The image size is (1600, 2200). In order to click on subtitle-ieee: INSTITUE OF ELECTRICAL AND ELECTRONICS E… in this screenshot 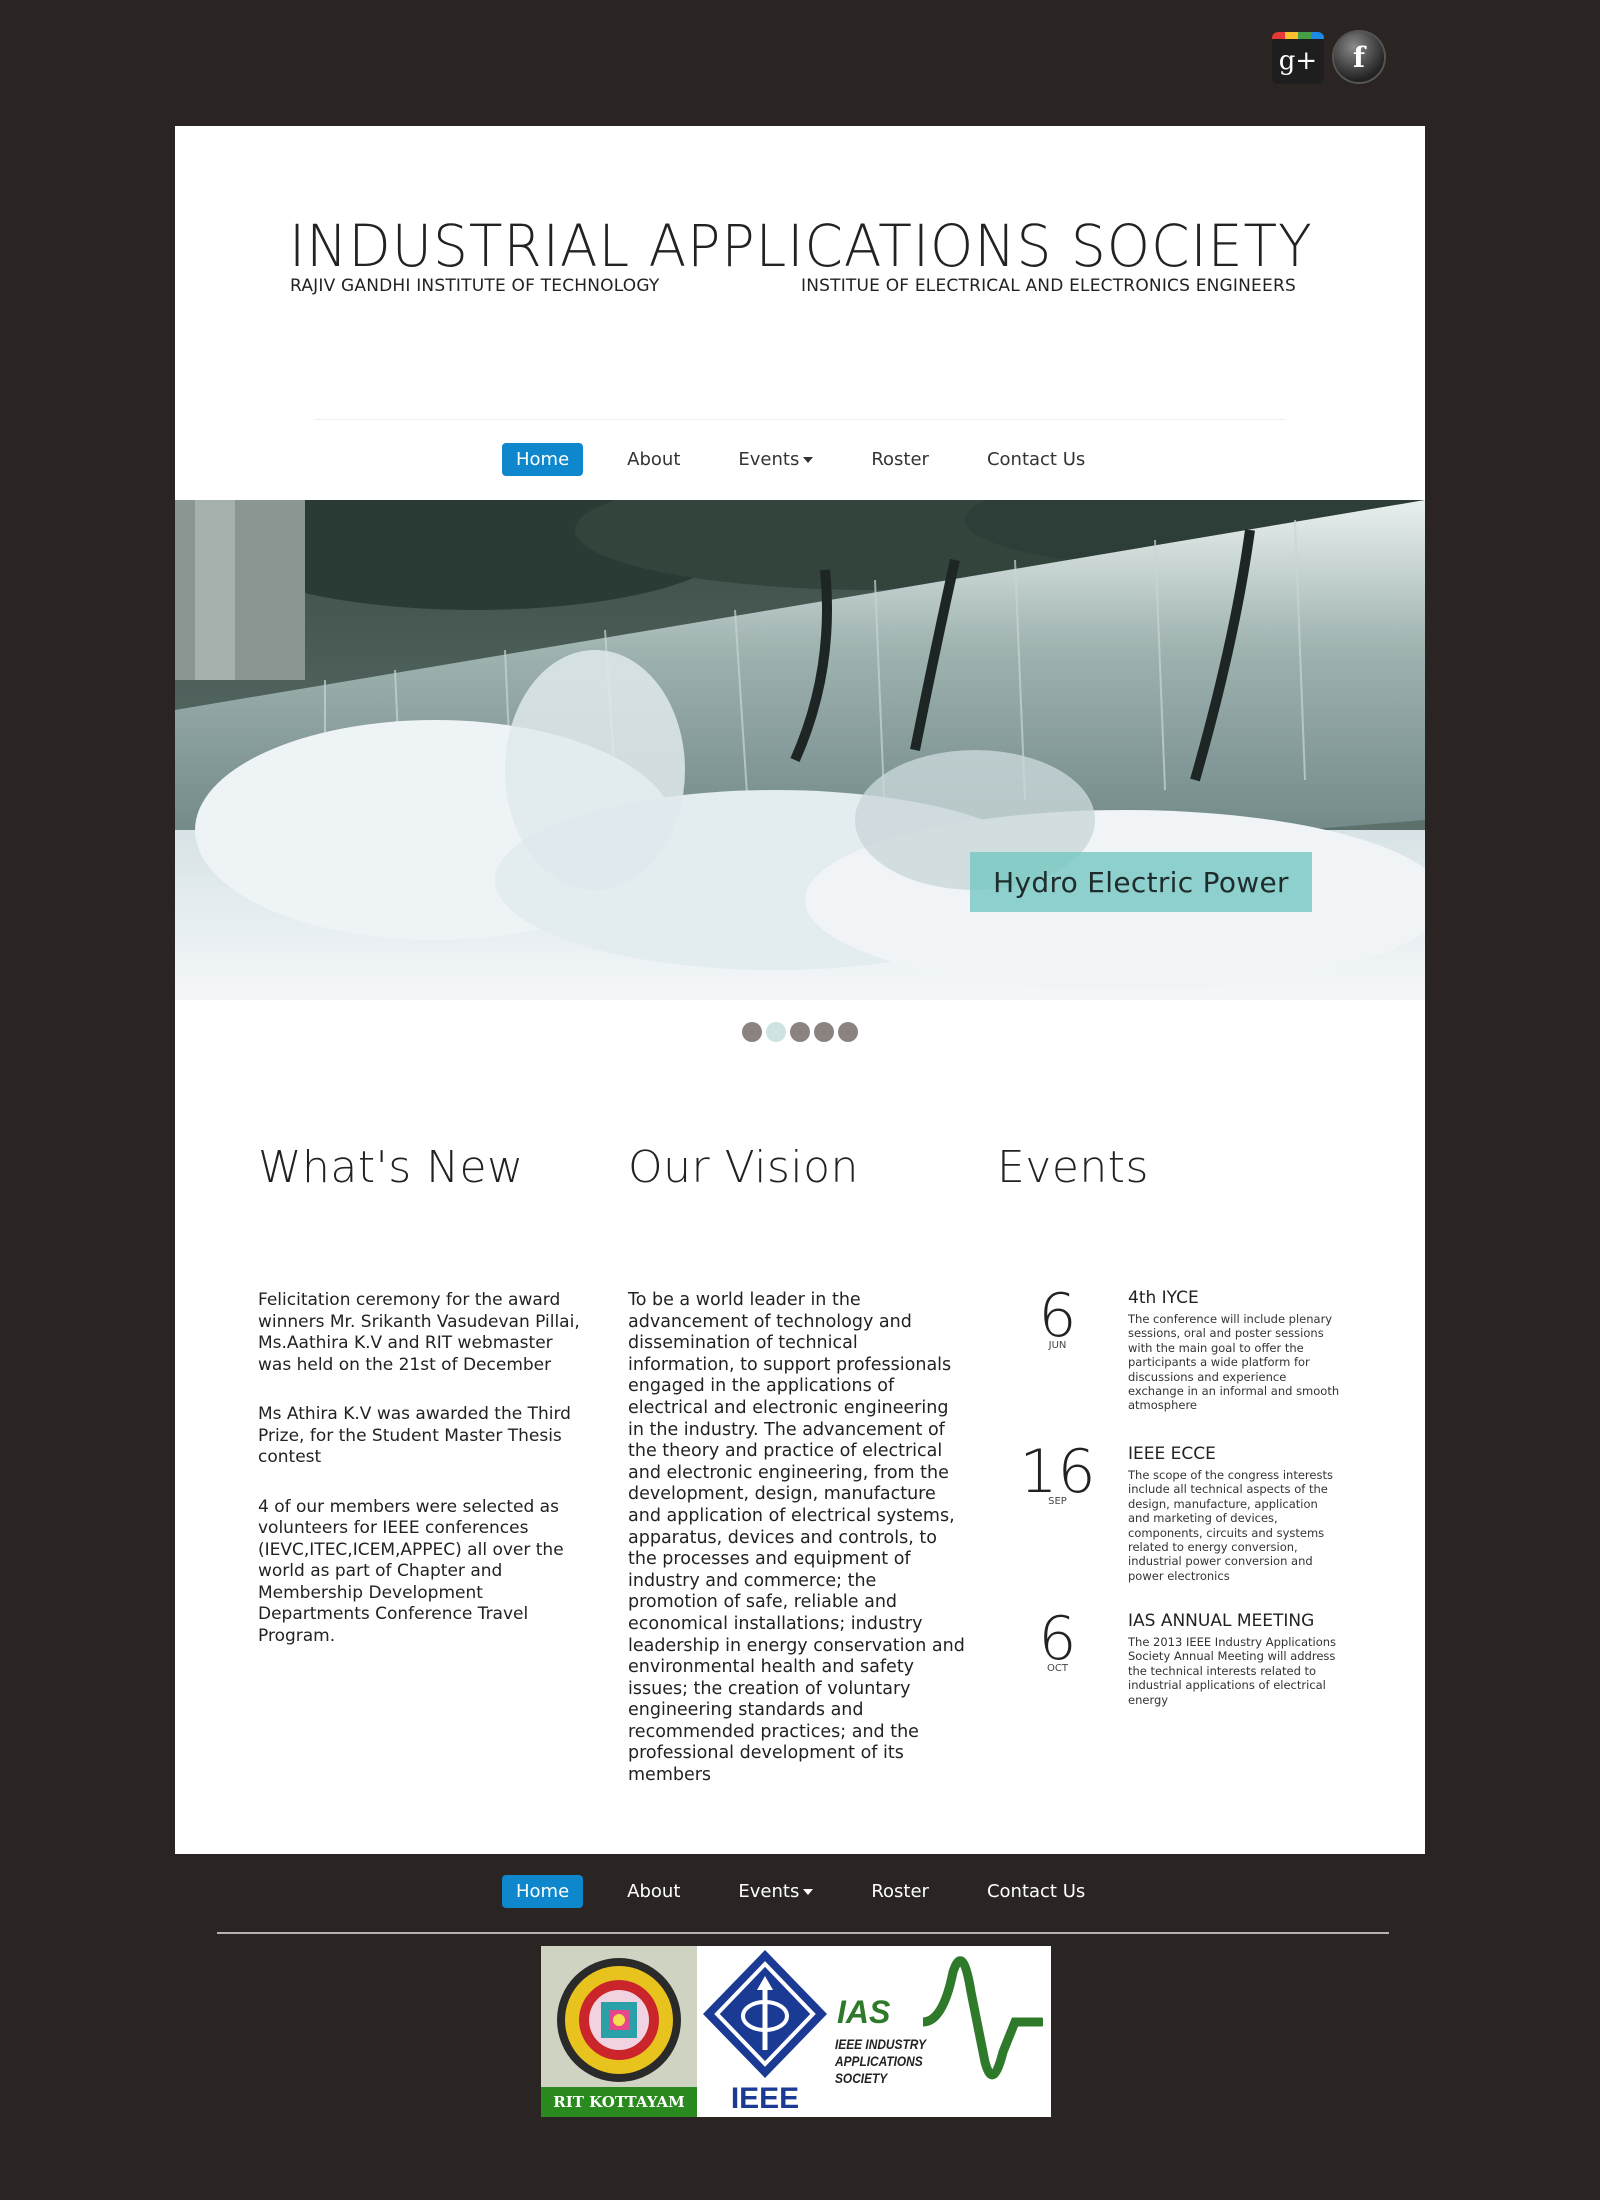, I will do `click(1048, 286)`.